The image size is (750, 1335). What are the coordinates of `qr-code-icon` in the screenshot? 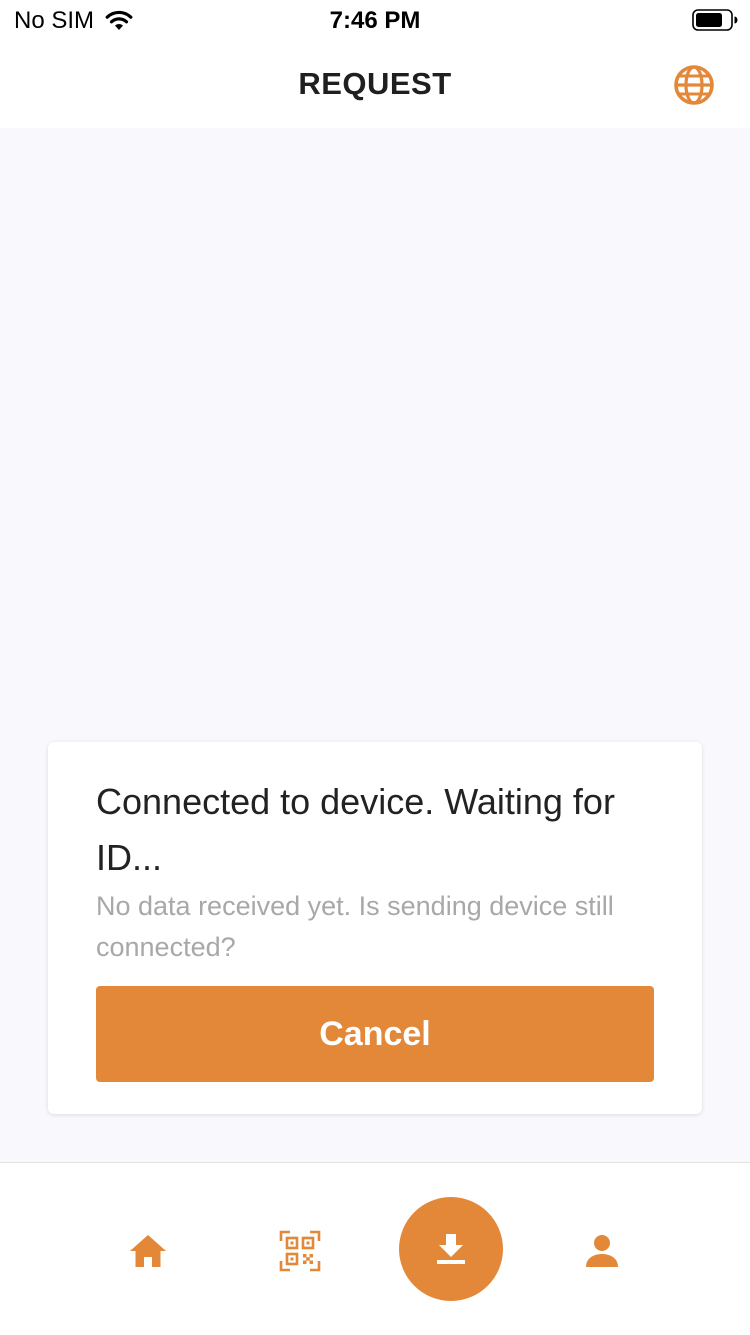 It's located at (300, 1251).